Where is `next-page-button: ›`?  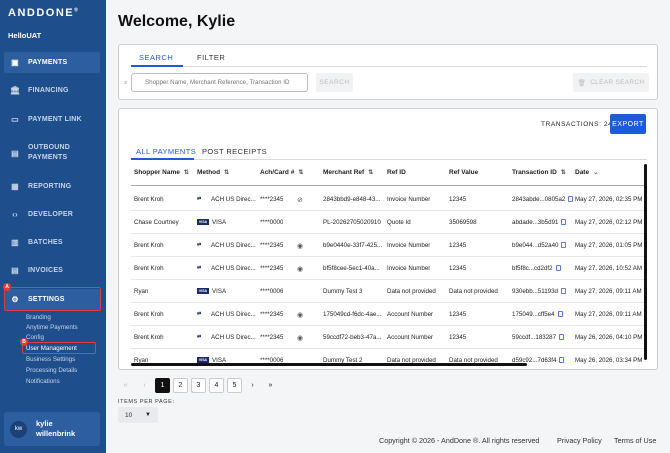
next-page-button: › is located at coordinates (252, 385).